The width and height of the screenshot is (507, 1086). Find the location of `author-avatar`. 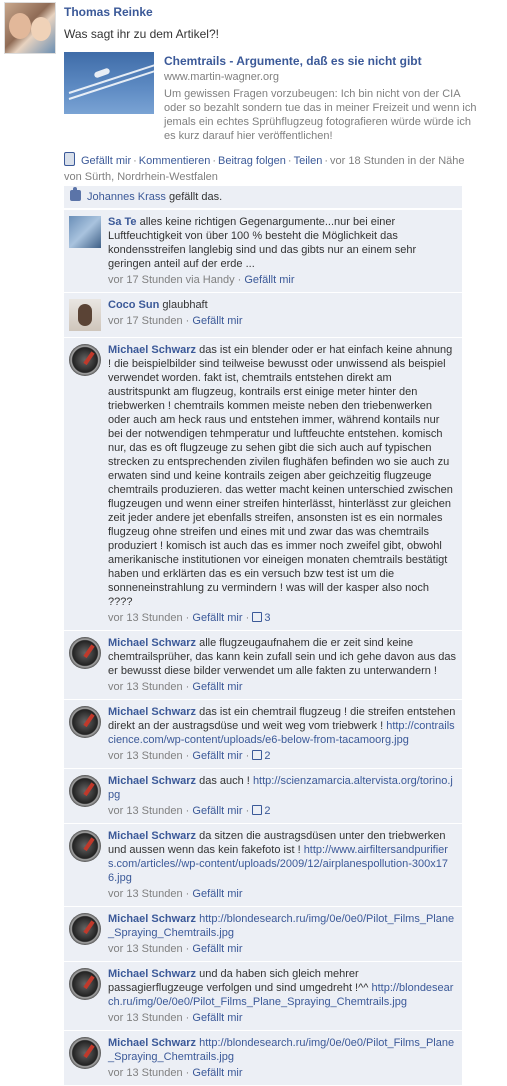

author-avatar is located at coordinates (30, 28).